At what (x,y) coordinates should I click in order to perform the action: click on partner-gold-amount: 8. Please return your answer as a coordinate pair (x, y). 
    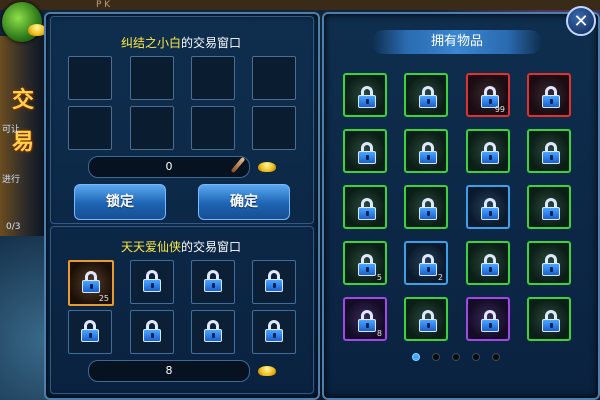
    Looking at the image, I should click on (169, 371).